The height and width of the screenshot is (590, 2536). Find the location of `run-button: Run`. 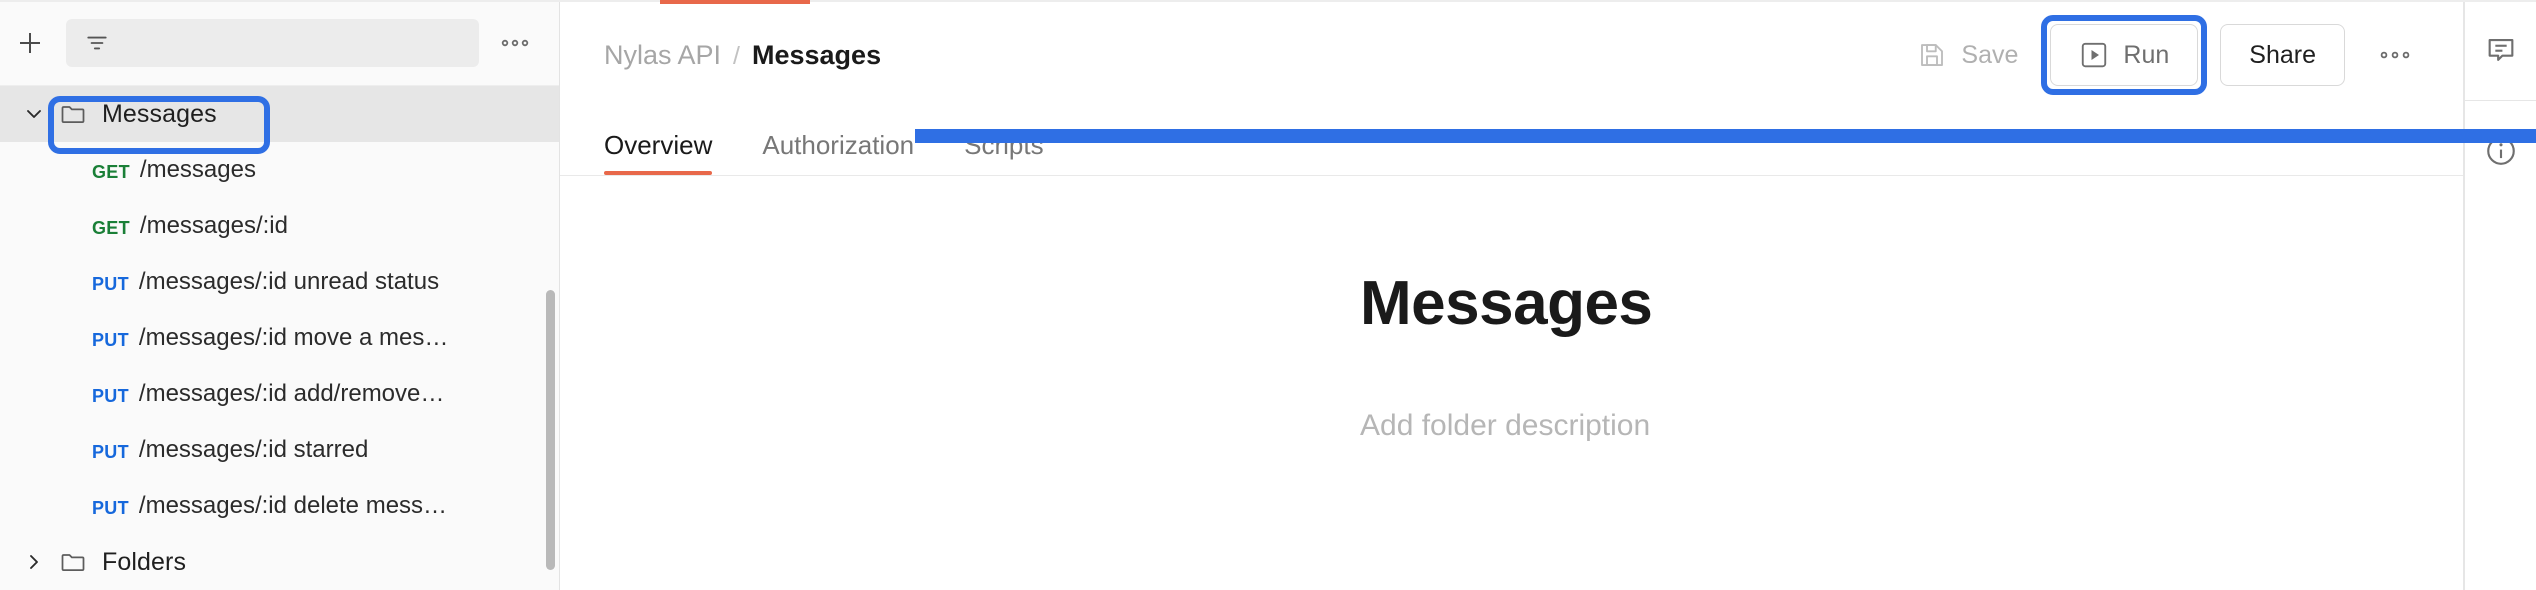

run-button: Run is located at coordinates (2124, 55).